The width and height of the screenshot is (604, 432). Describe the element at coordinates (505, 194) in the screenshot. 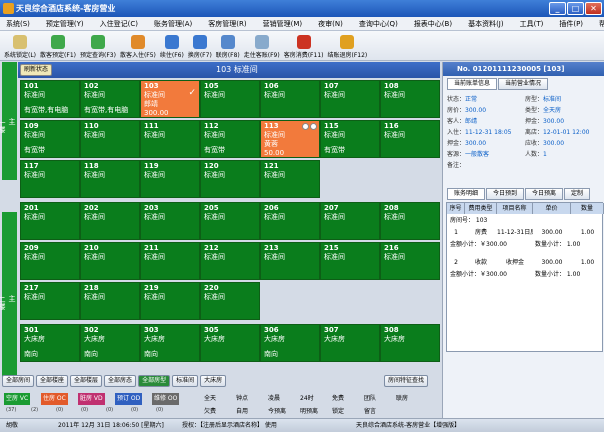

I see `detail-tab-1: 今日预到` at that location.